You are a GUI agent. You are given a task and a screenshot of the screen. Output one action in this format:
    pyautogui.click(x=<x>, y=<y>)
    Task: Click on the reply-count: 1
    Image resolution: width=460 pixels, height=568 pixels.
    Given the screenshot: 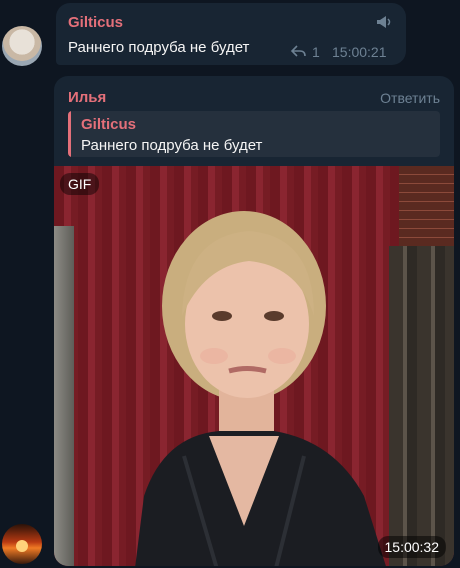 What is the action you would take?
    pyautogui.click(x=316, y=52)
    